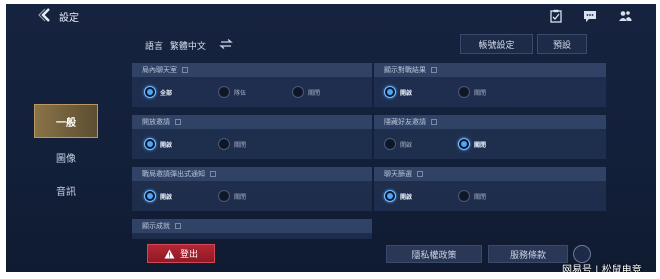 The width and height of the screenshot is (660, 279). I want to click on section-show-match-result: 顯示對戰結果 開啟 關閉, so click(490, 85).